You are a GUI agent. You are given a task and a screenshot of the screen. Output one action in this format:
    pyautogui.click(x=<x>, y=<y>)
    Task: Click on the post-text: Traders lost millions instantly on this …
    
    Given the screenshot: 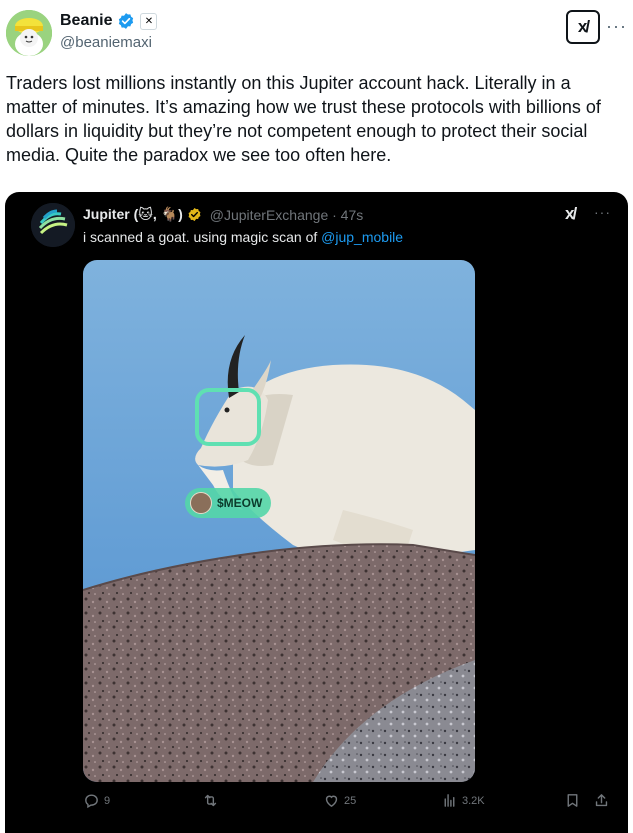 What is the action you would take?
    pyautogui.click(x=303, y=119)
    